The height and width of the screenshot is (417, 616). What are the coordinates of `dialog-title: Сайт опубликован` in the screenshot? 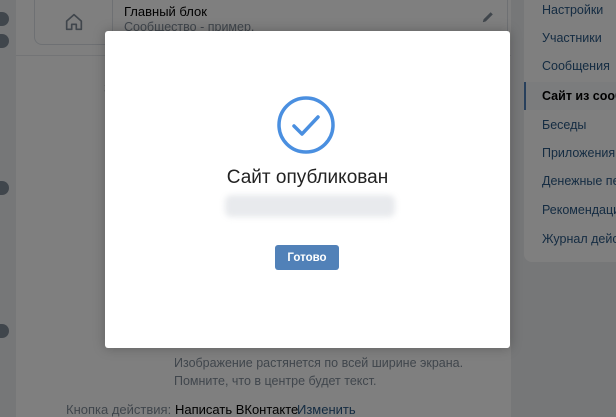 It's located at (307, 177).